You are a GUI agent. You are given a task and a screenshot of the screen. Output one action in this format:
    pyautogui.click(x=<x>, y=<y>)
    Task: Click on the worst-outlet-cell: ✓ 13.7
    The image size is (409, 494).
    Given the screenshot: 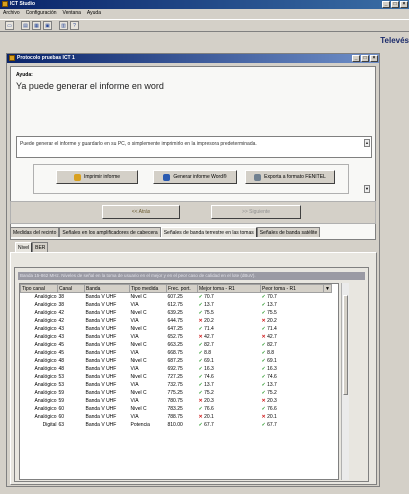 What is the action you would take?
    pyautogui.click(x=292, y=385)
    